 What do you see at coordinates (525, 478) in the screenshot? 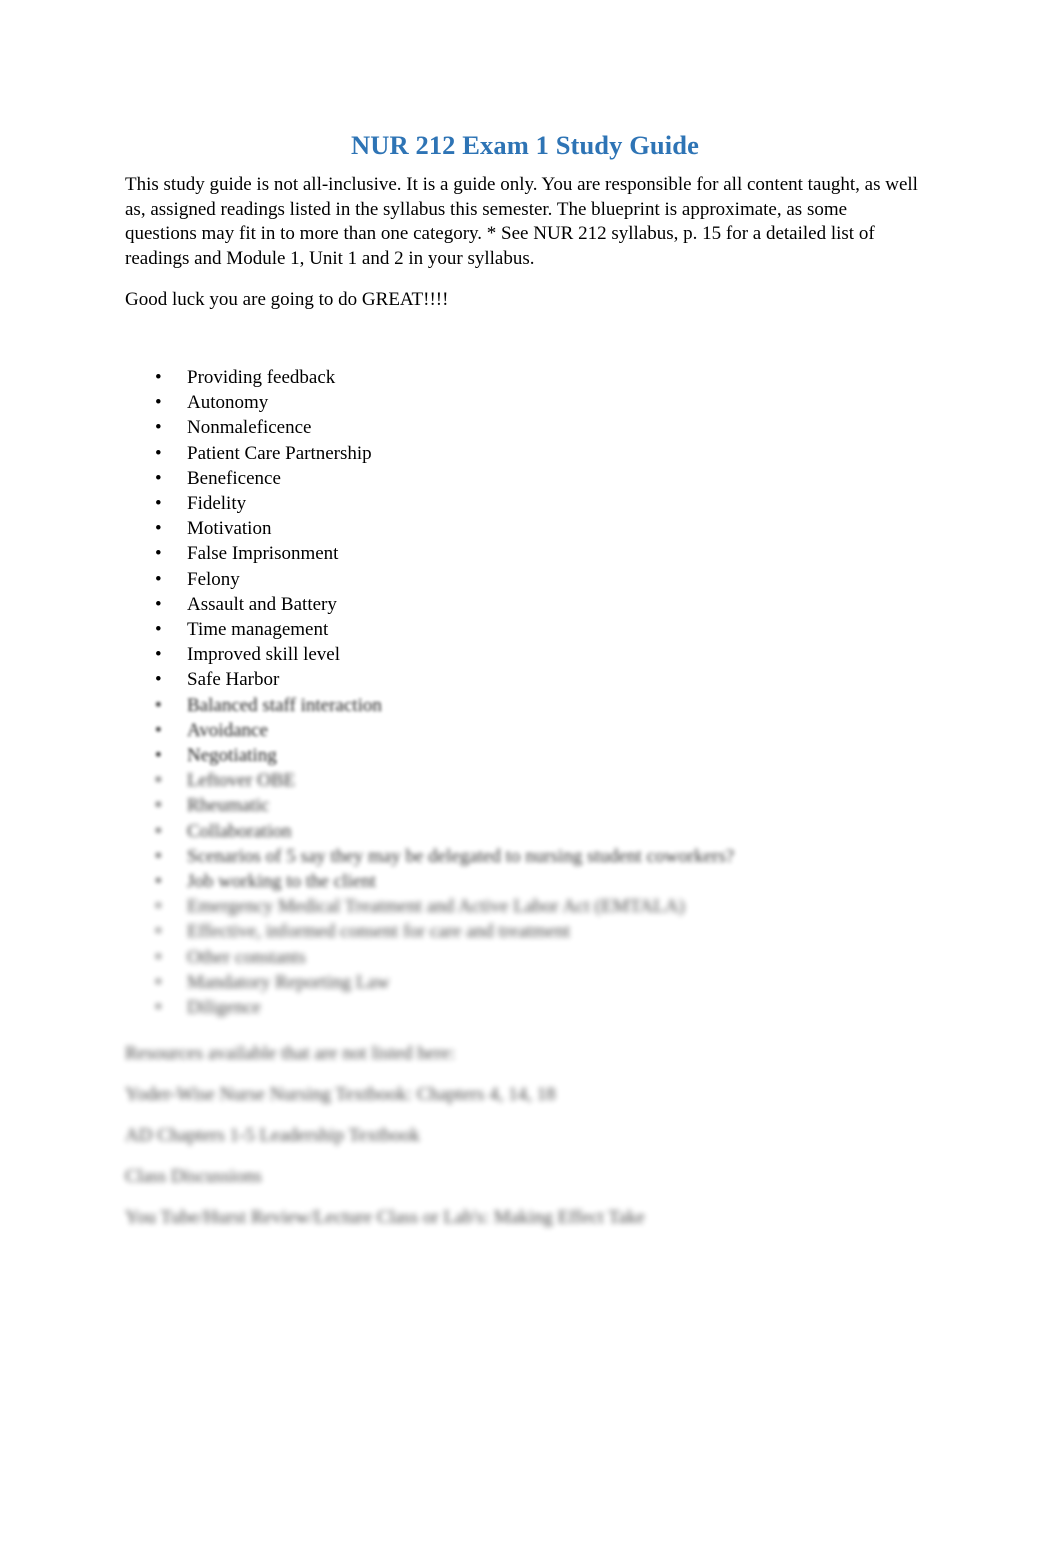
I see `list-item: • Beneficence` at bounding box center [525, 478].